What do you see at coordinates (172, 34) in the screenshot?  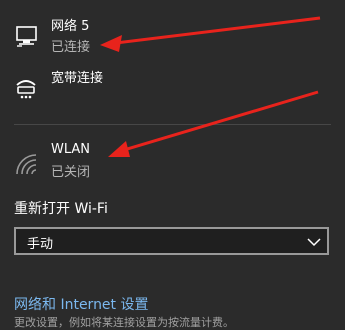 I see `network-item-ethernet: 网络 5 已连接` at bounding box center [172, 34].